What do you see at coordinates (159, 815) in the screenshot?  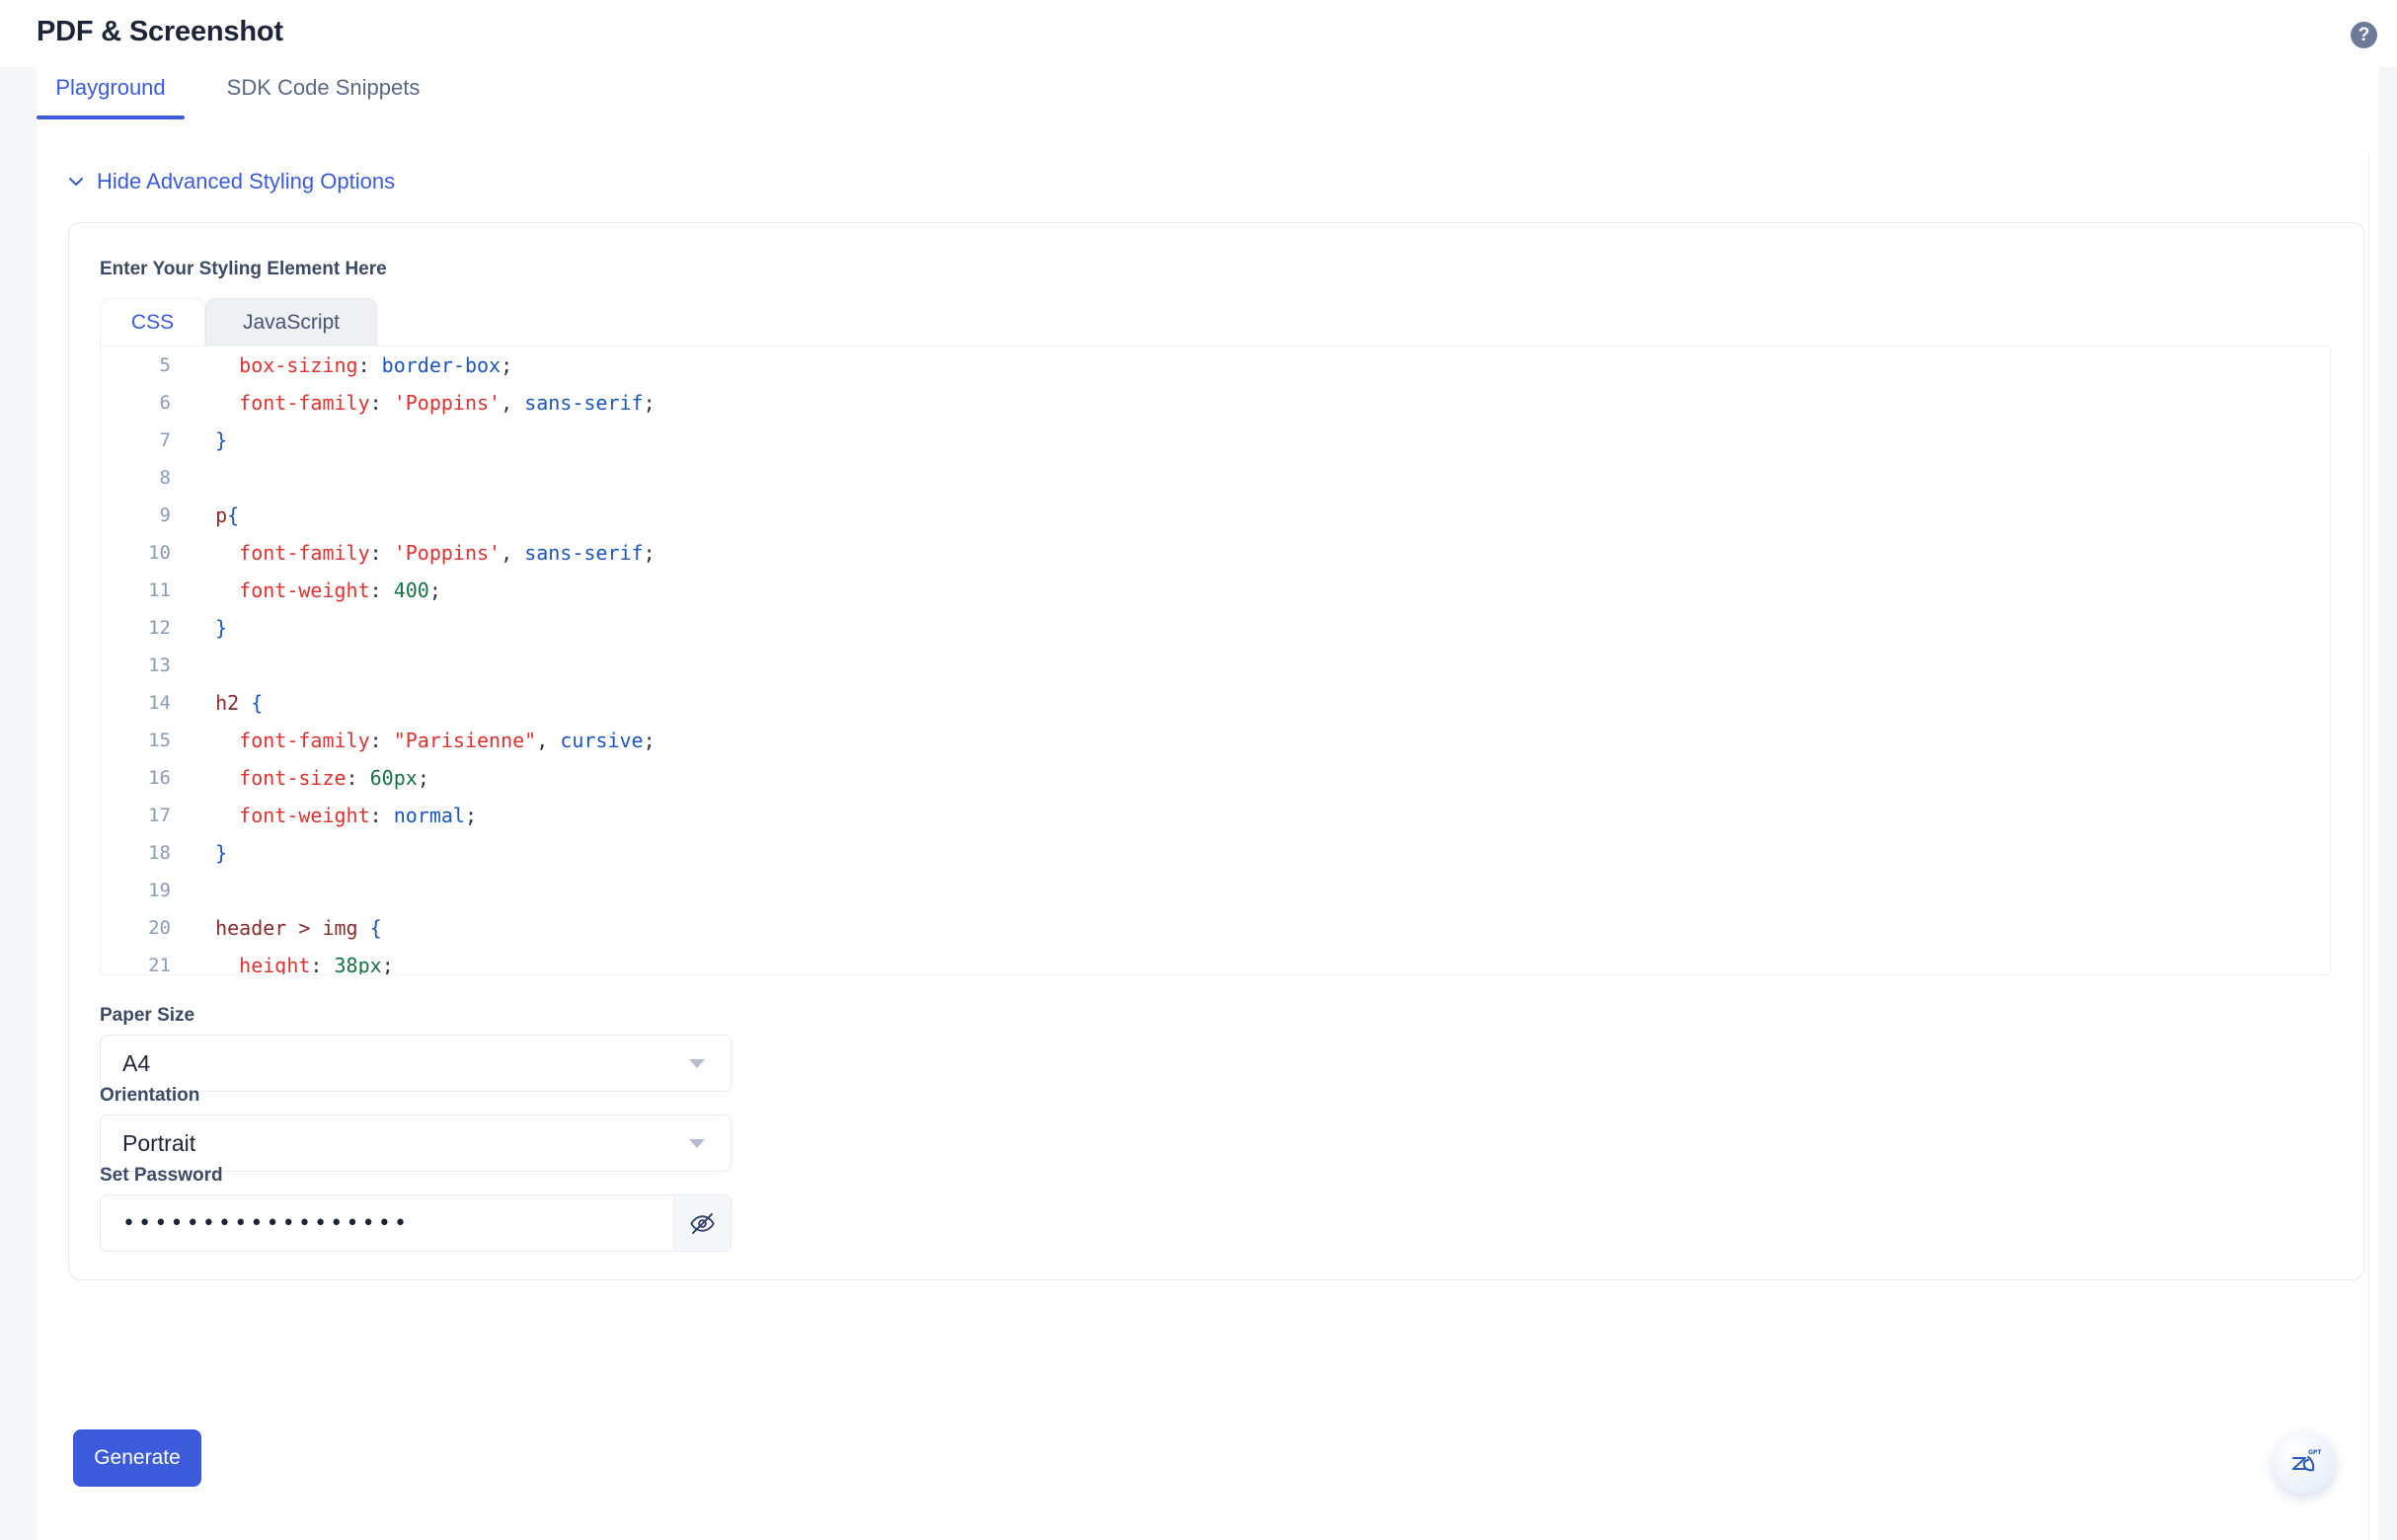 I see `code-line-number: 17` at bounding box center [159, 815].